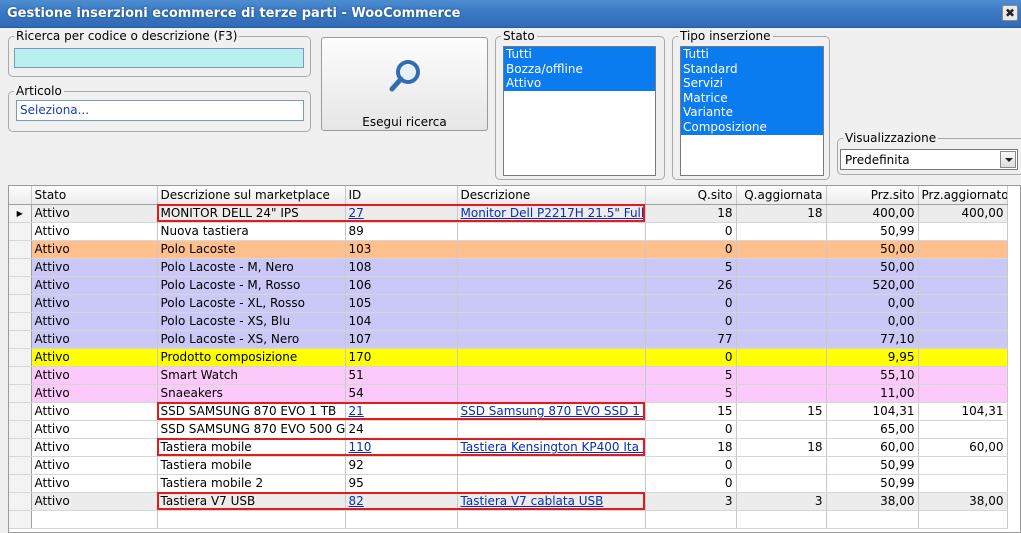 The height and width of the screenshot is (533, 1021). I want to click on close-button: ✖, so click(1010, 13).